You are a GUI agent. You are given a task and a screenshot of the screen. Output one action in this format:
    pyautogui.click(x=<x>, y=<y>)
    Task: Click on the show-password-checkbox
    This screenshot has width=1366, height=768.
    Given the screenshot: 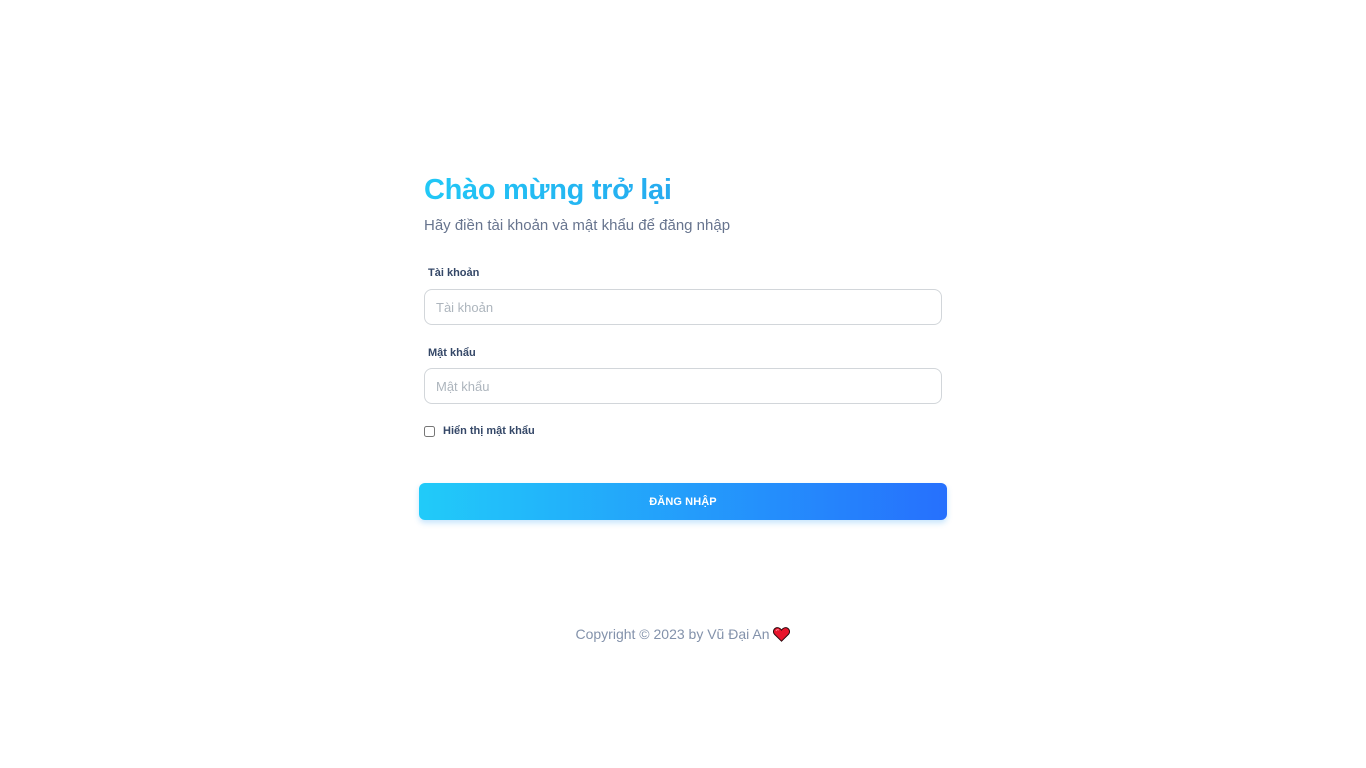 What is the action you would take?
    pyautogui.click(x=429, y=431)
    